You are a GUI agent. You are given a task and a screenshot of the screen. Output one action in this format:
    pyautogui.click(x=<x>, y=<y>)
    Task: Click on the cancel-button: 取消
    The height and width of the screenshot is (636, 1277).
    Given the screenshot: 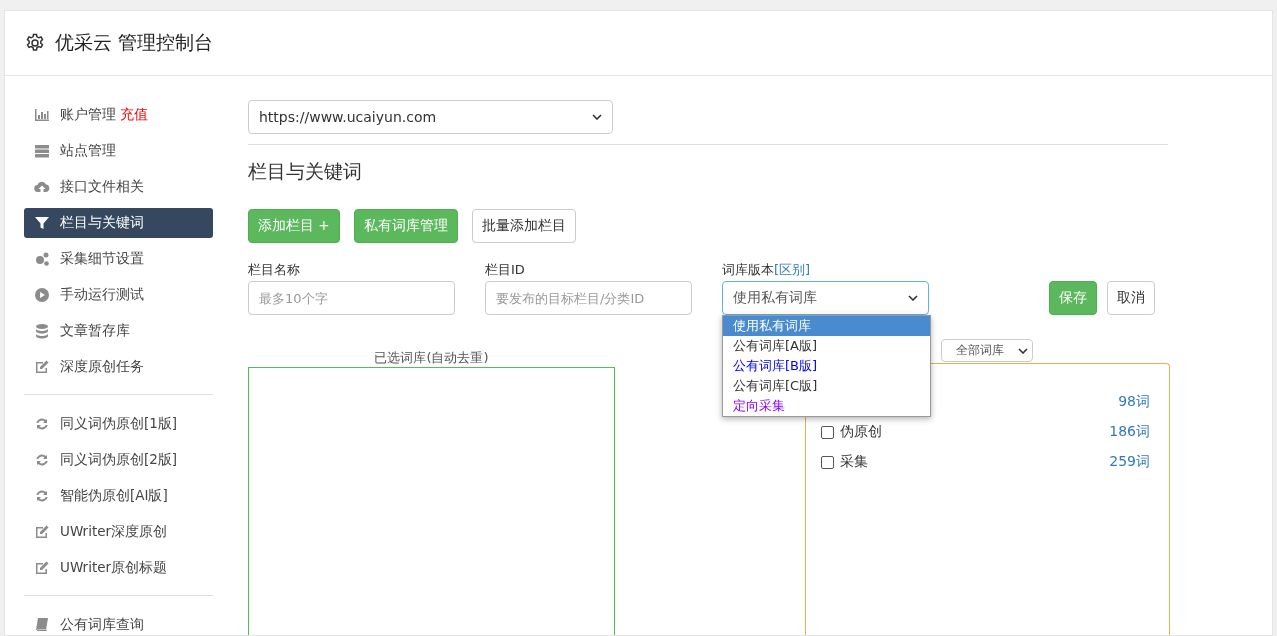 What is the action you would take?
    pyautogui.click(x=1131, y=298)
    